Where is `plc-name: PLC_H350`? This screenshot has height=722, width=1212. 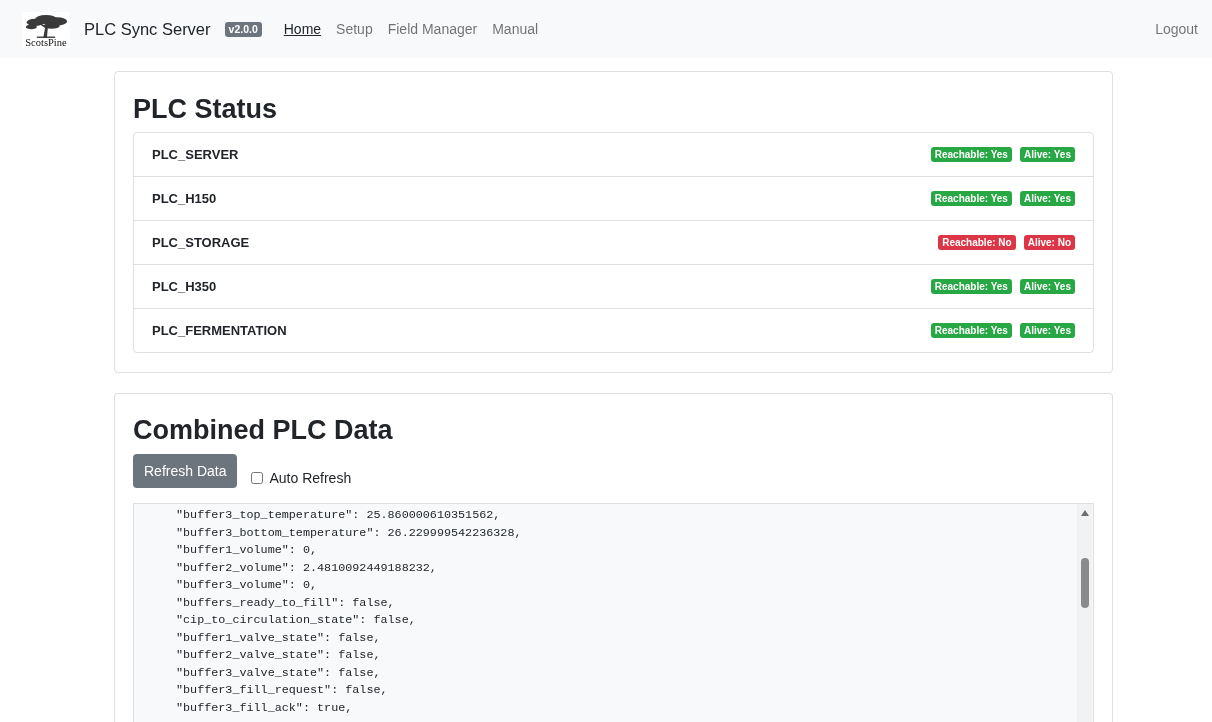
plc-name: PLC_H350 is located at coordinates (184, 286).